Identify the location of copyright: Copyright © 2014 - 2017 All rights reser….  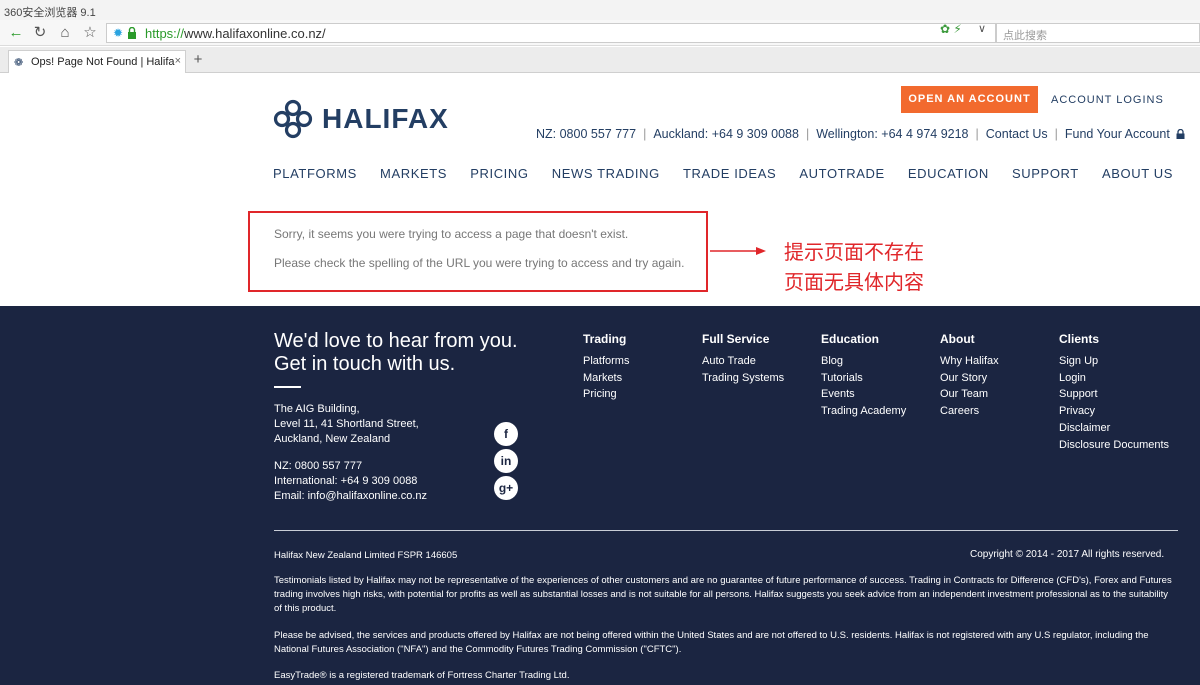
(1067, 554).